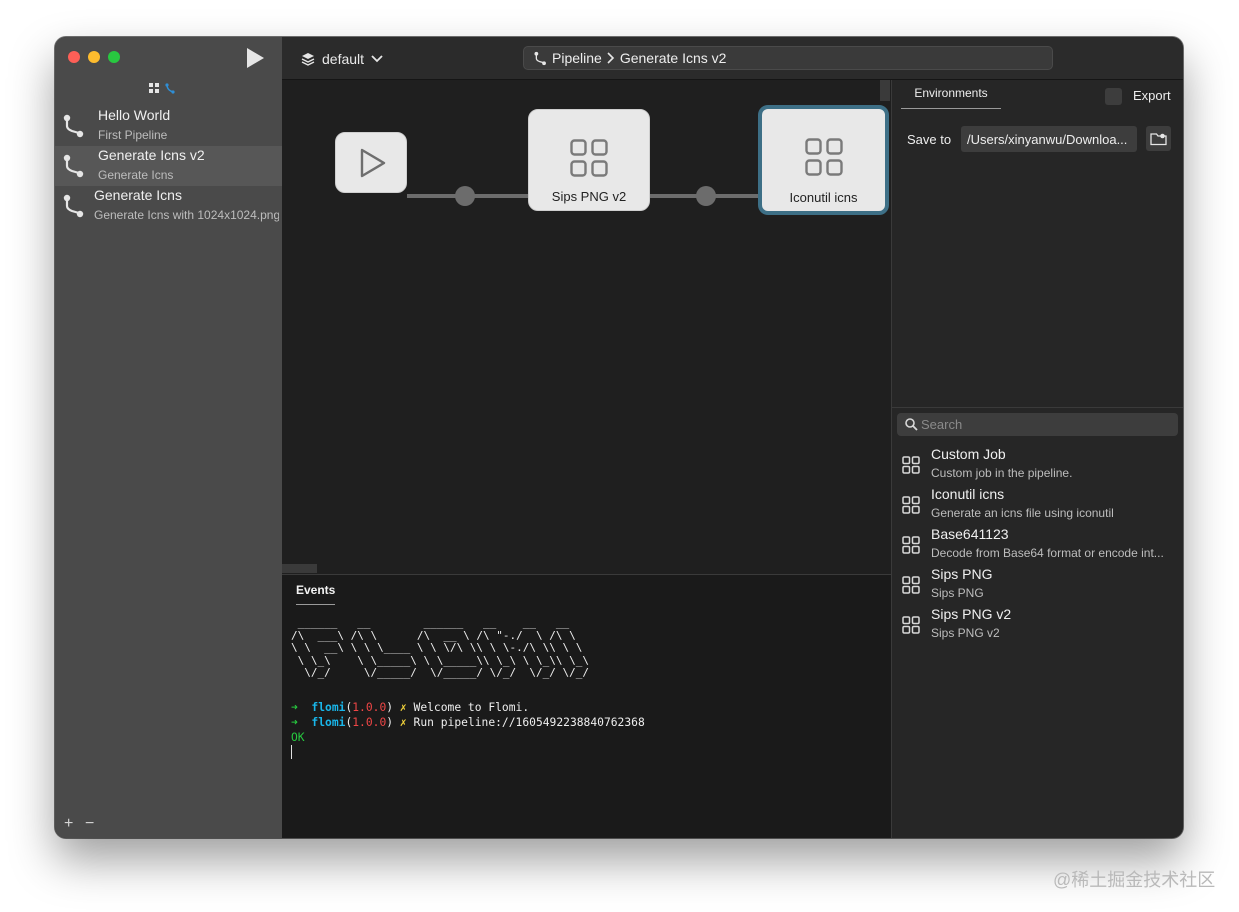 Image resolution: width=1239 pixels, height=912 pixels. What do you see at coordinates (968, 454) in the screenshot?
I see `job-name: Custom Job` at bounding box center [968, 454].